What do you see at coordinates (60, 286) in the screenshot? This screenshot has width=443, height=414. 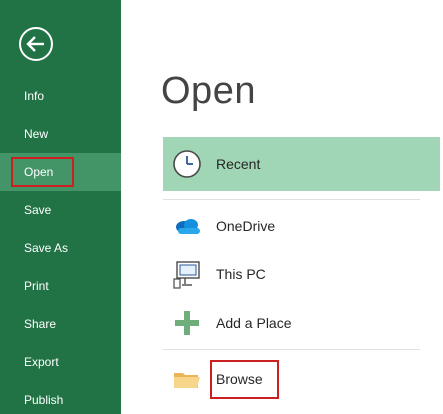 I see `sidebar-item-print: Print` at bounding box center [60, 286].